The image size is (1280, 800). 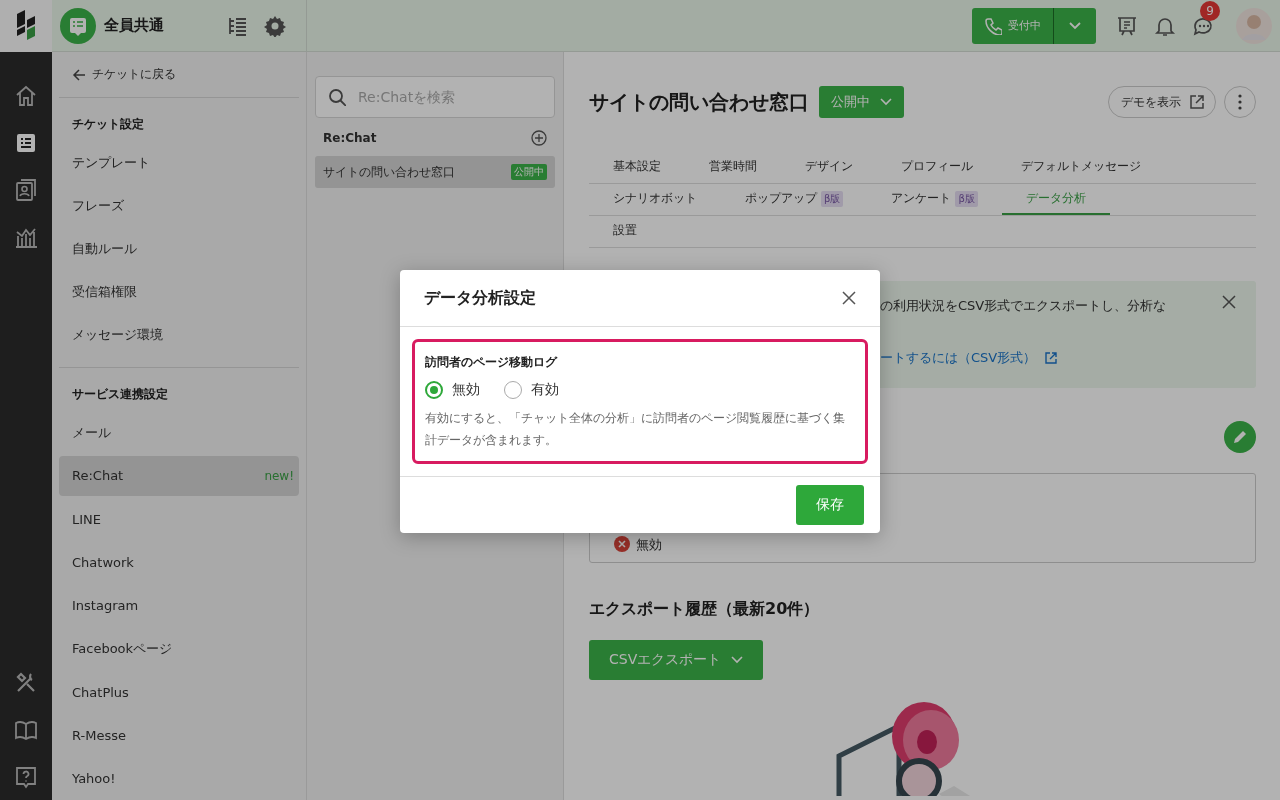 I want to click on add-button, so click(x=539, y=138).